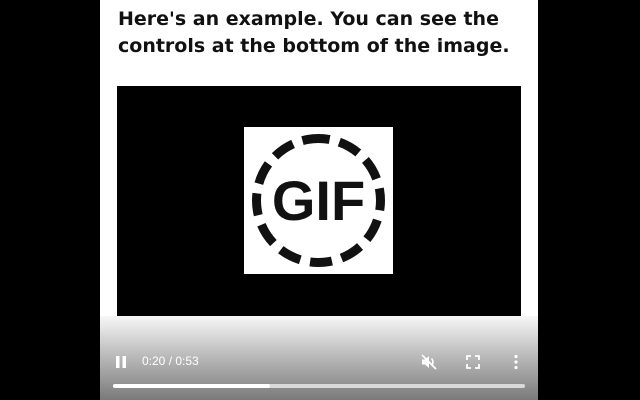 The width and height of the screenshot is (640, 400). I want to click on fullscreen-icon, so click(473, 362).